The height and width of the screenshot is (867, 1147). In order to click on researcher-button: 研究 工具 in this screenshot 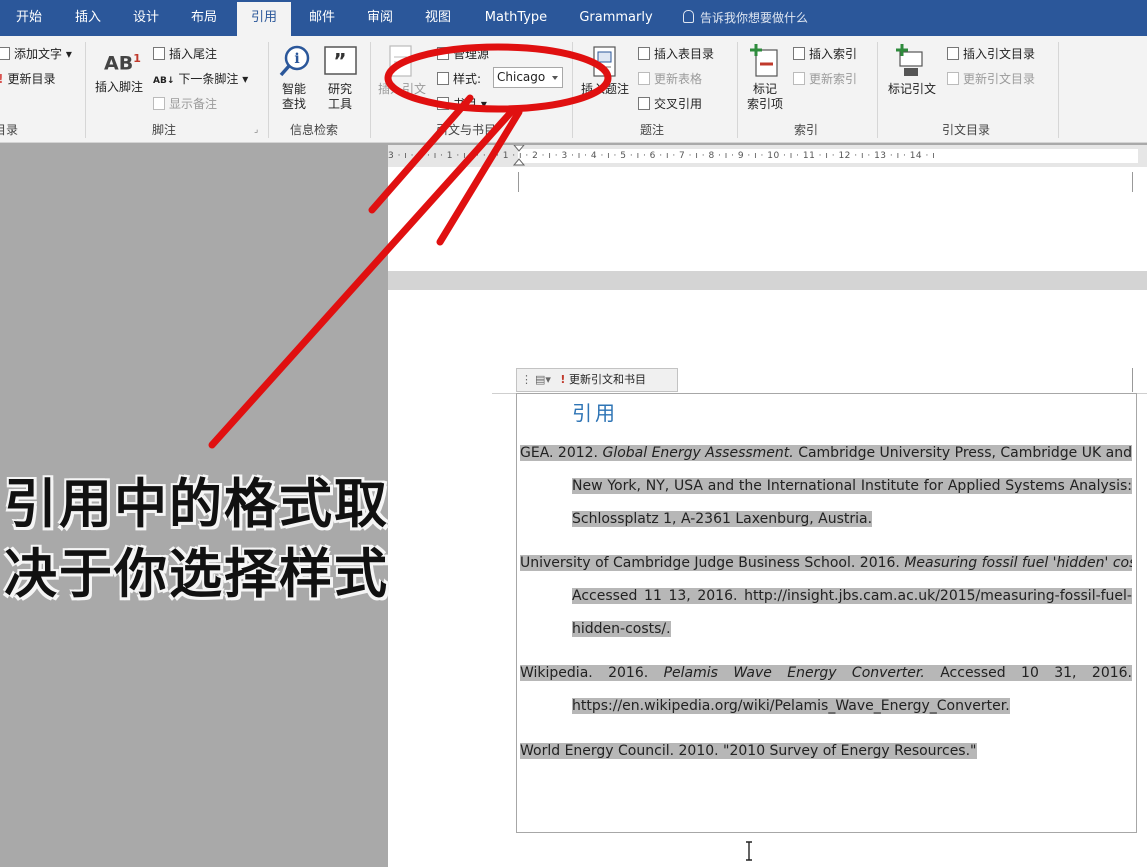, I will do `click(340, 97)`.